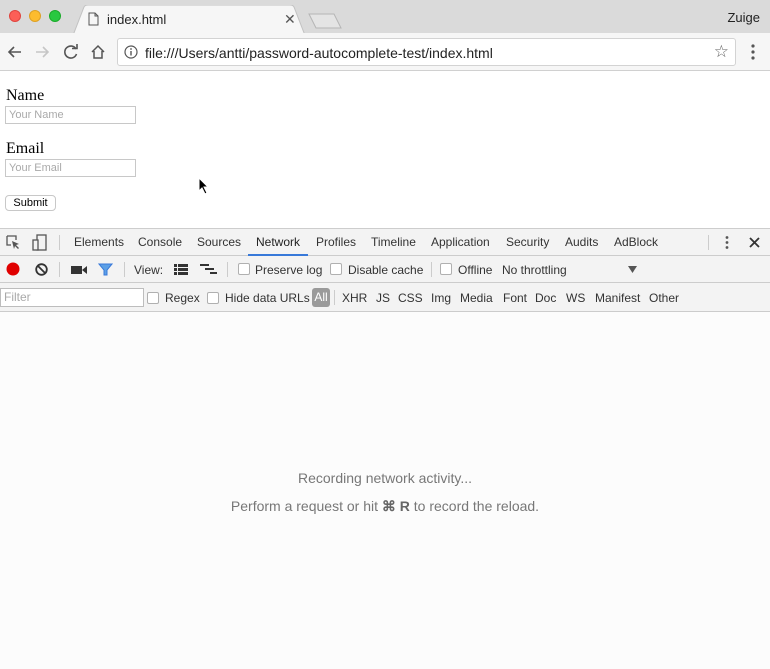  Describe the element at coordinates (71, 52) in the screenshot. I see `reload-icon` at that location.